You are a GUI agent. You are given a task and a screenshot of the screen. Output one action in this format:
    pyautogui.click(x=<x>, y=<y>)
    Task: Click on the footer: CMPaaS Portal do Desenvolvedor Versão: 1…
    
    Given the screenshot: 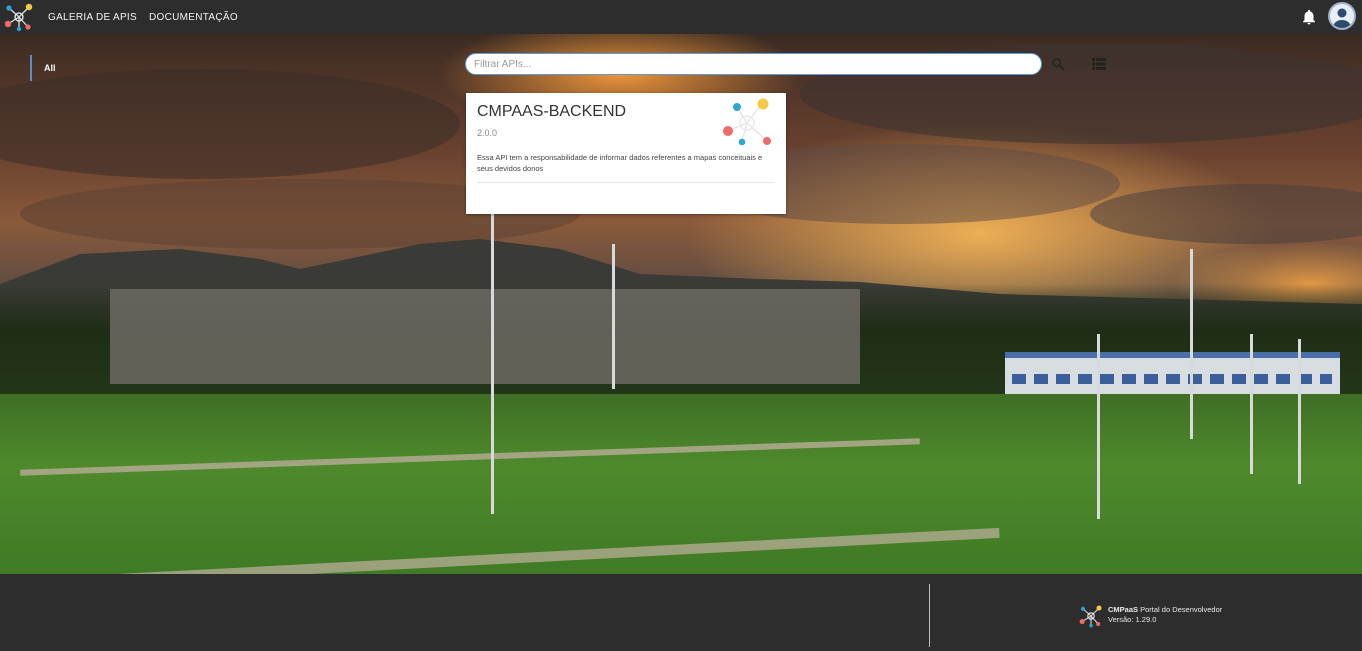 What is the action you would take?
    pyautogui.click(x=681, y=612)
    